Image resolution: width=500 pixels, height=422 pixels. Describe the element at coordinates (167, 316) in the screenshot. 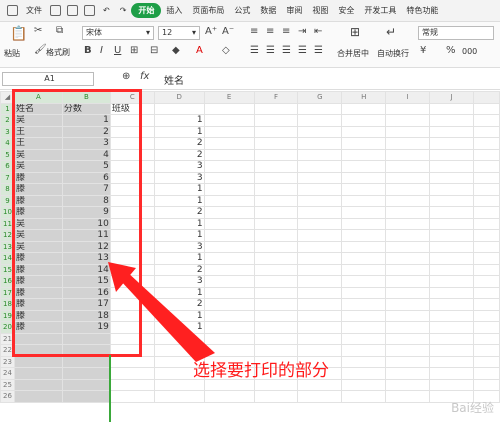

I see `arrow-shaft` at that location.